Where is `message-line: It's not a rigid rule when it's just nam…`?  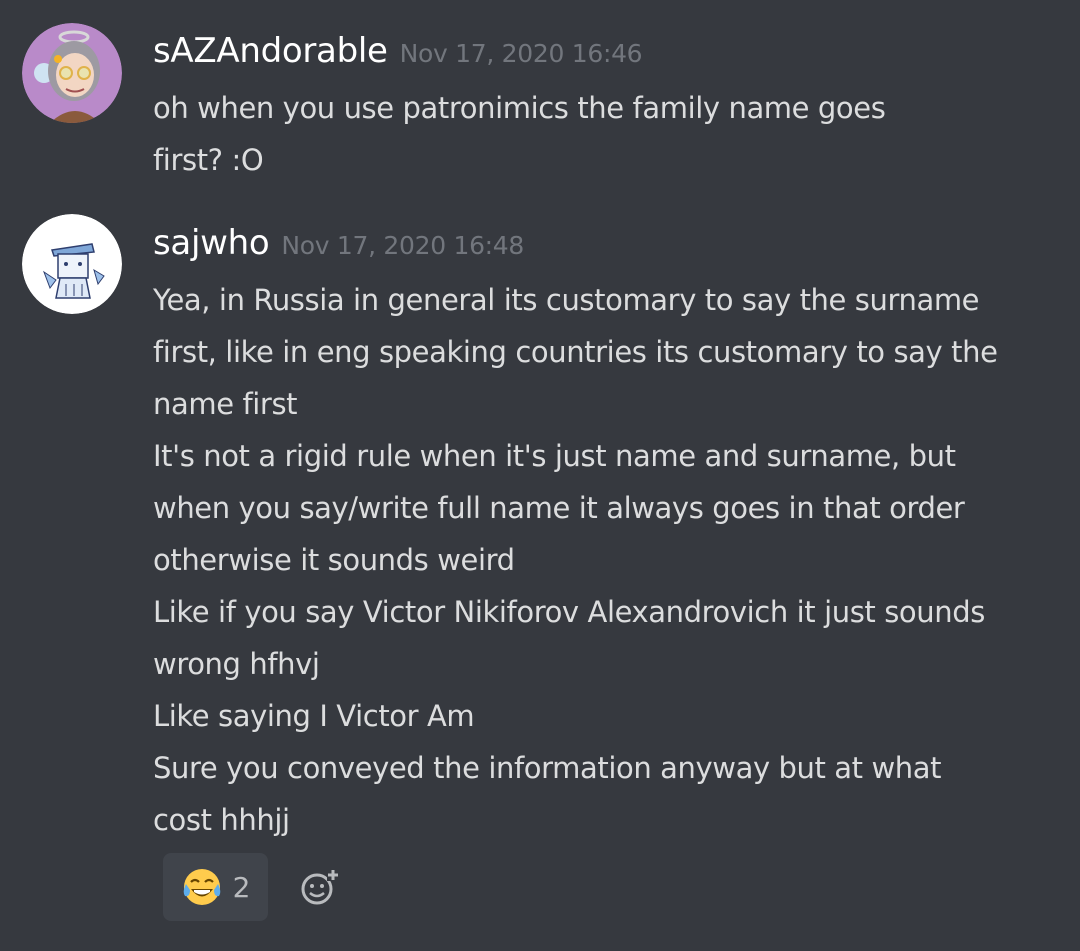
message-line: It's not a rigid rule when it's just nam… is located at coordinates (554, 456).